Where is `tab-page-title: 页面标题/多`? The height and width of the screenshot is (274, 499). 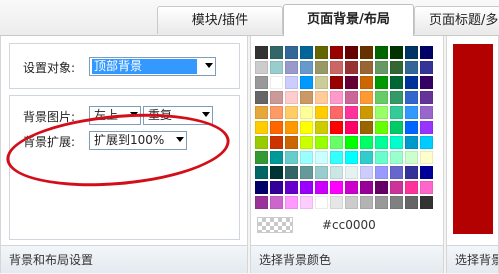 tab-page-title: 页面标题/多 is located at coordinates (456, 20).